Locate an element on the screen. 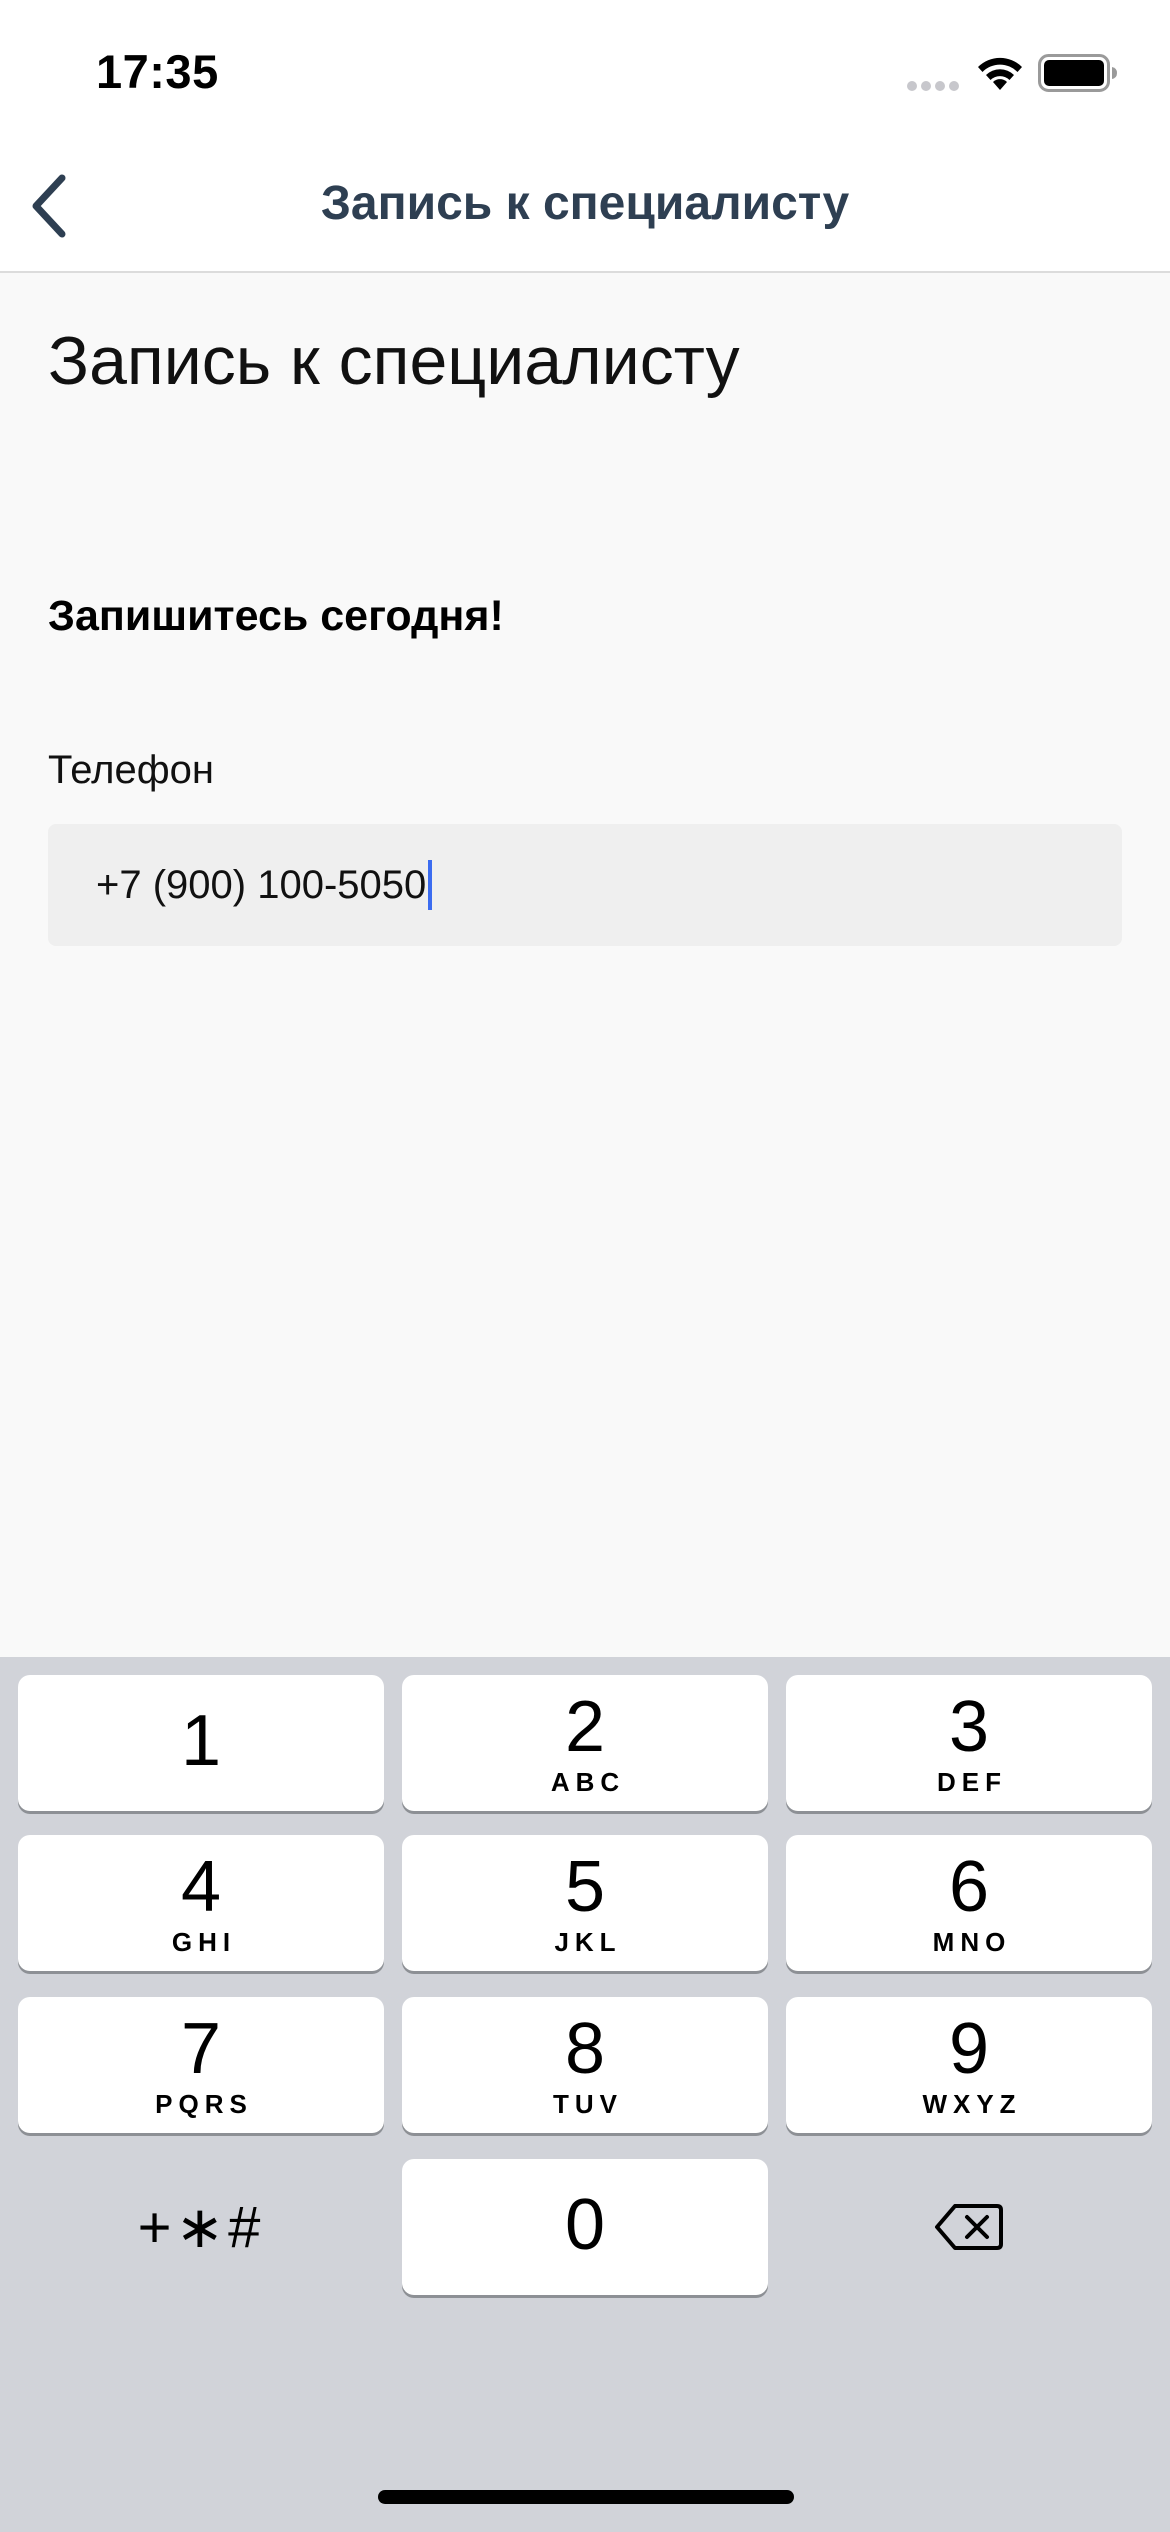 The height and width of the screenshot is (2532, 1170). key-3: 3 DEF is located at coordinates (969, 1743).